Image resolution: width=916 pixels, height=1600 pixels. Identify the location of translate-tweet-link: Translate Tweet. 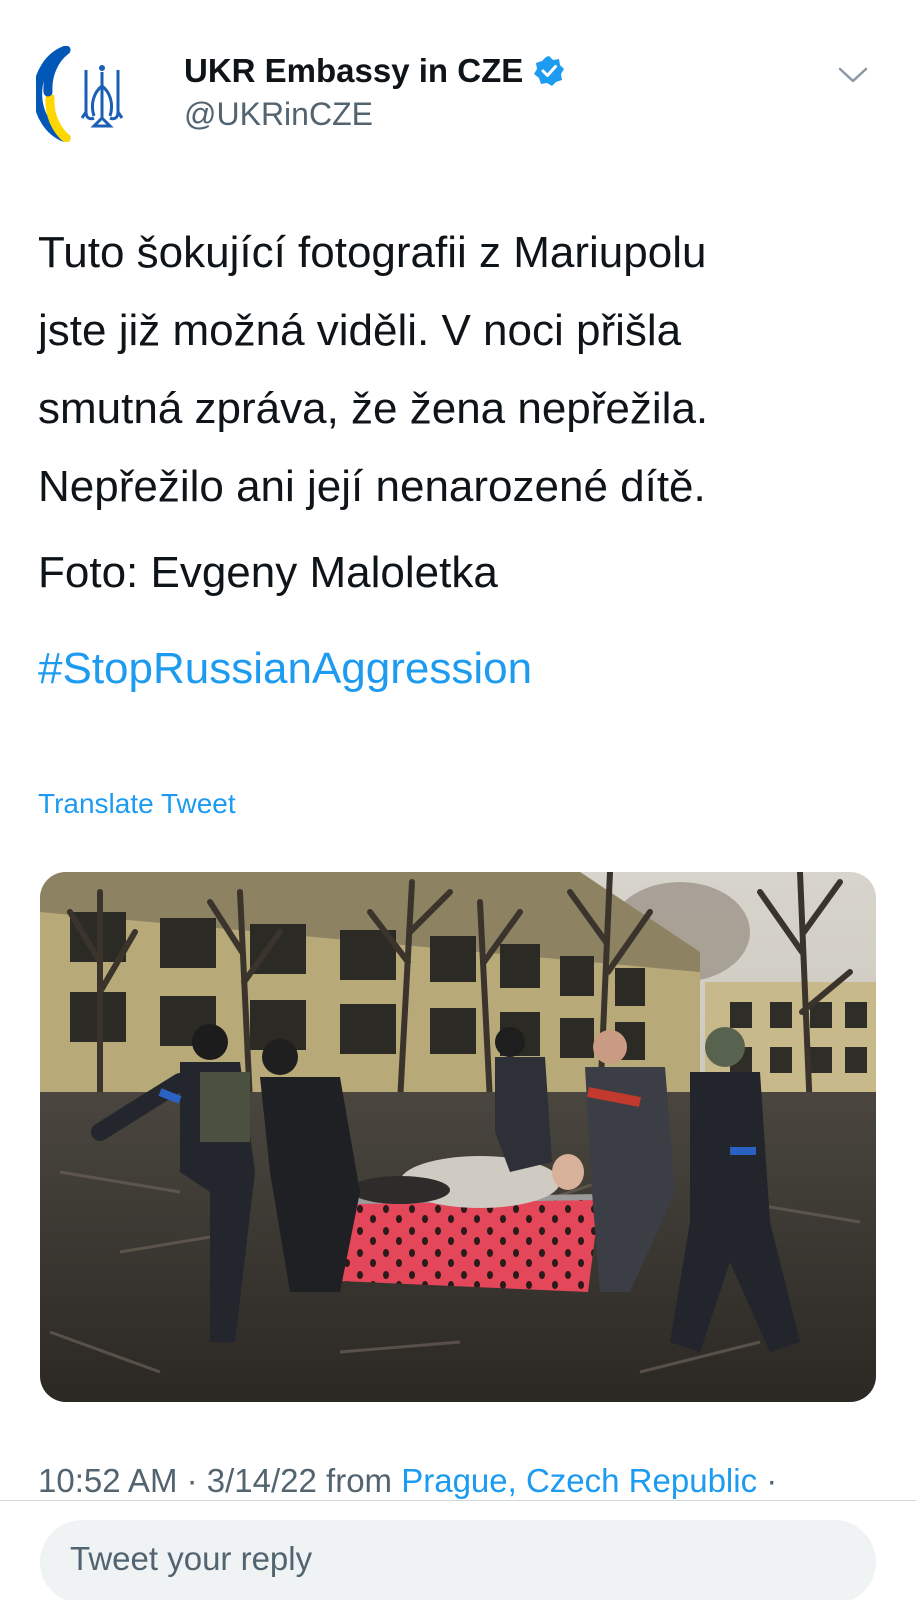
(137, 804).